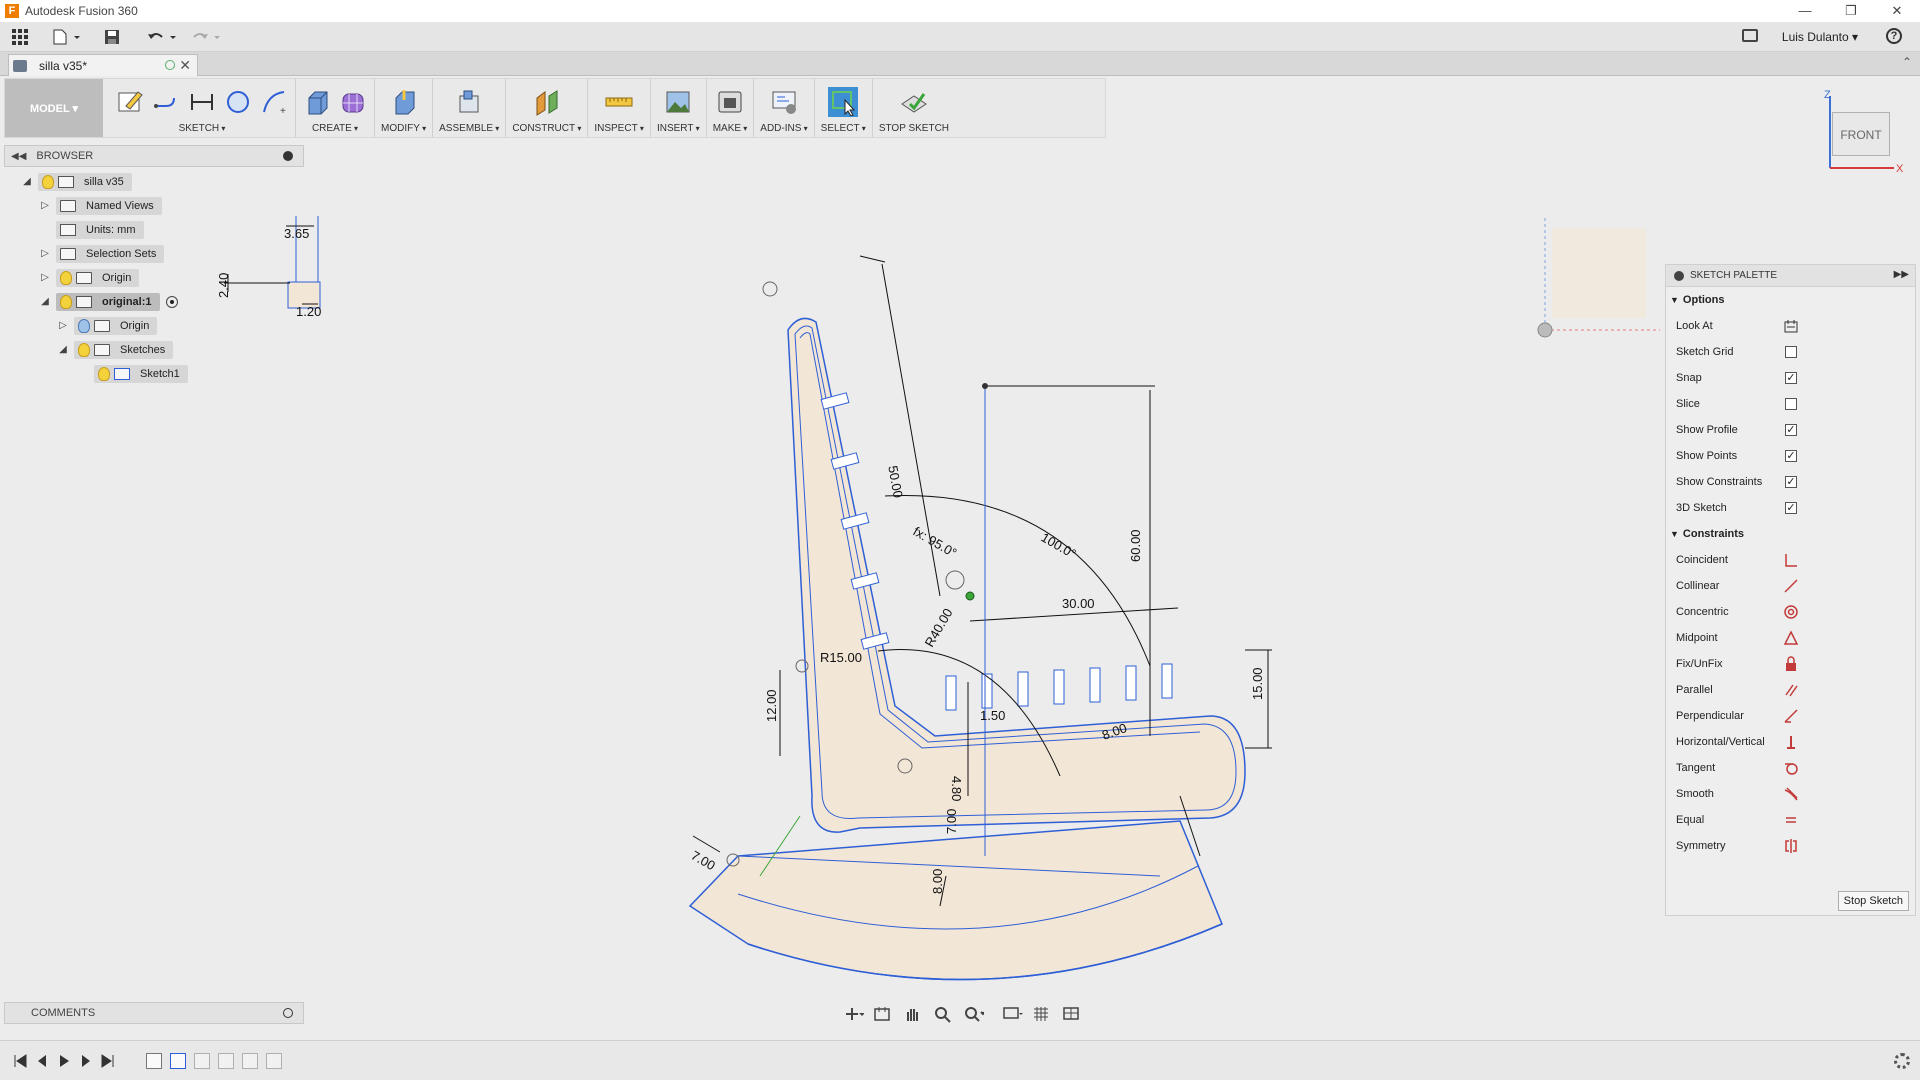 This screenshot has height=1080, width=1920. I want to click on tree-item-component: ◢ original:1, so click(108, 302).